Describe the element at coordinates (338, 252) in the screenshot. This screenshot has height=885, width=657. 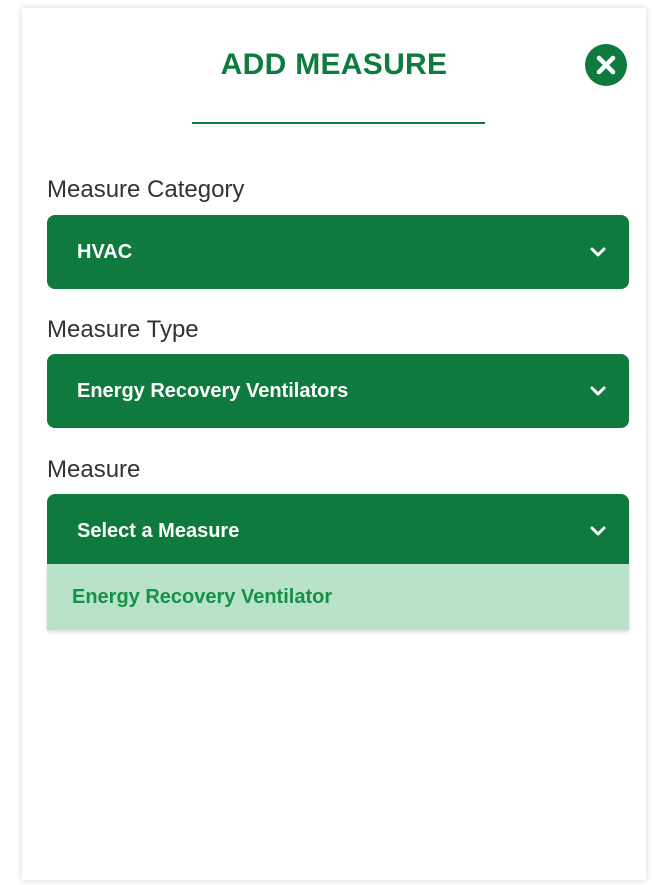
I see `measure-category-select: HVAC` at that location.